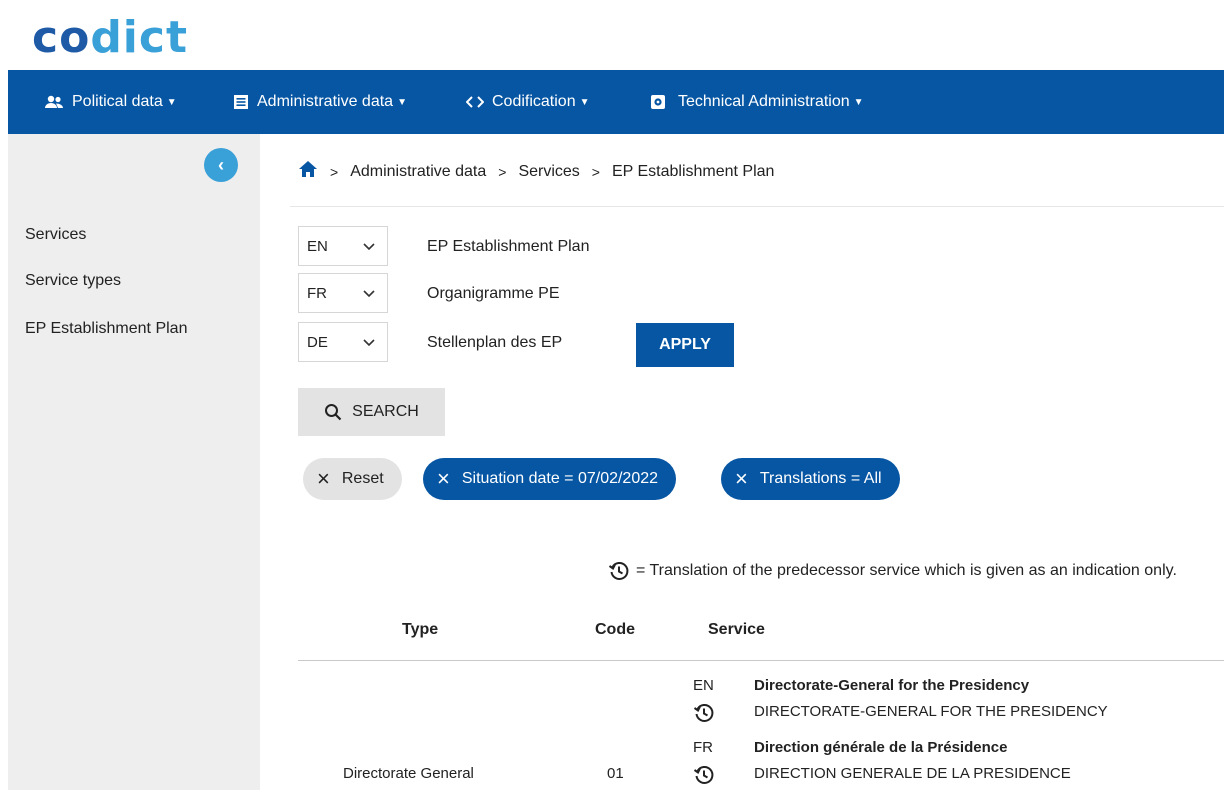 This screenshot has width=1224, height=791. I want to click on search-button: SEARCH, so click(371, 412).